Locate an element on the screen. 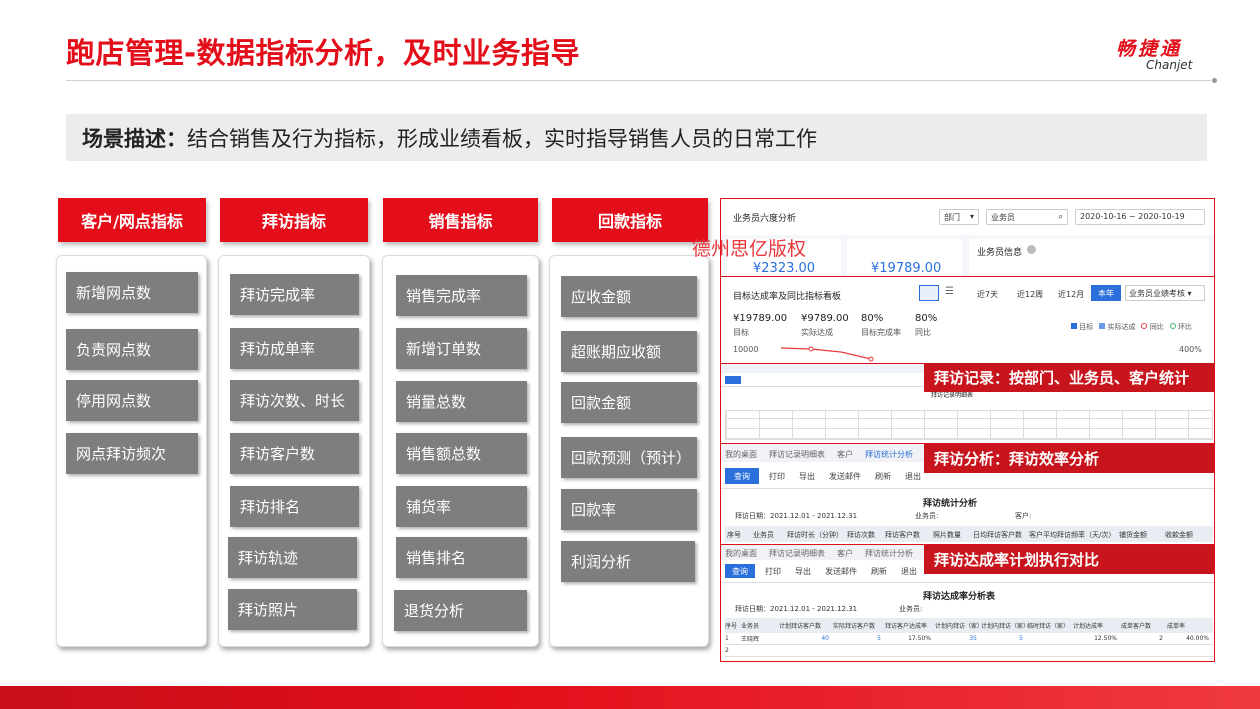 This screenshot has height=709, width=1260. dept-select: 部门 ▾ is located at coordinates (959, 217).